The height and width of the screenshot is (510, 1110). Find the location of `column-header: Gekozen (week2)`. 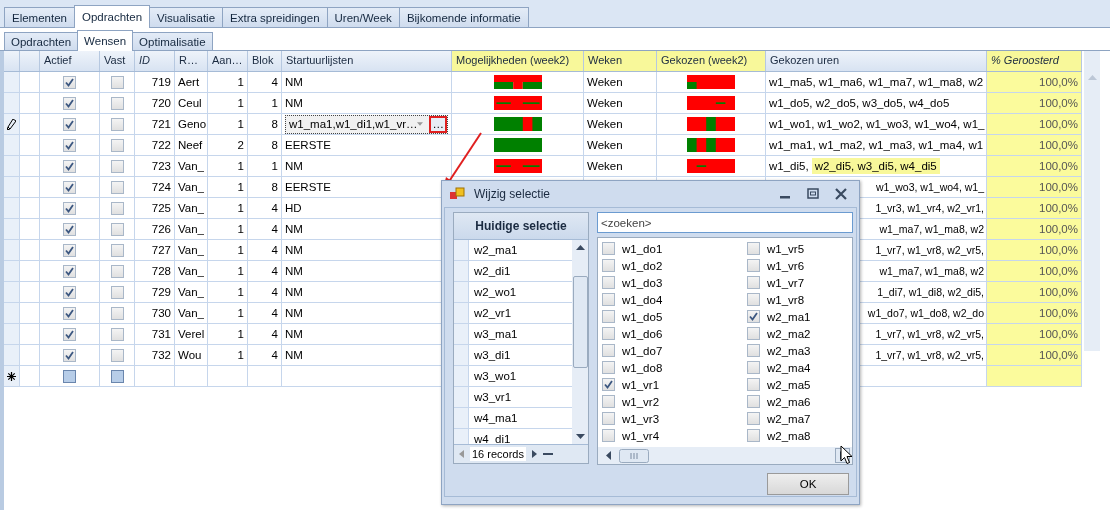

column-header: Gekozen (week2) is located at coordinates (711, 61).